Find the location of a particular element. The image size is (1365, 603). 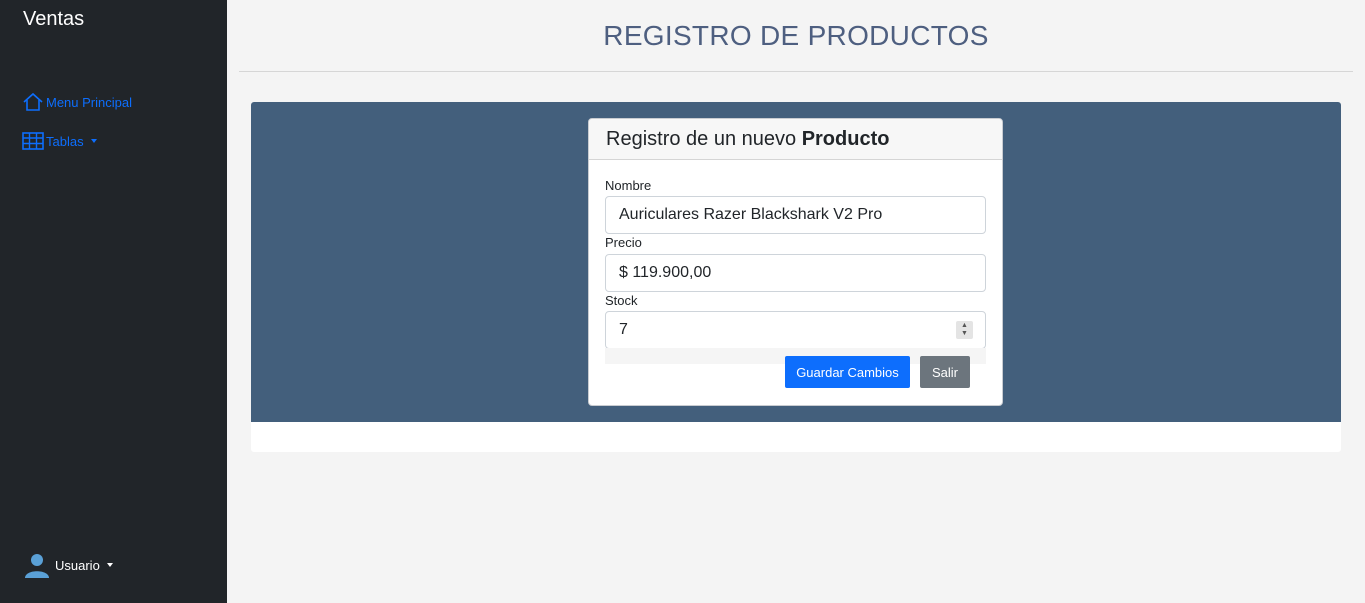

nombre-value: Auriculares Razer Blackshark V2 Pro is located at coordinates (751, 214).